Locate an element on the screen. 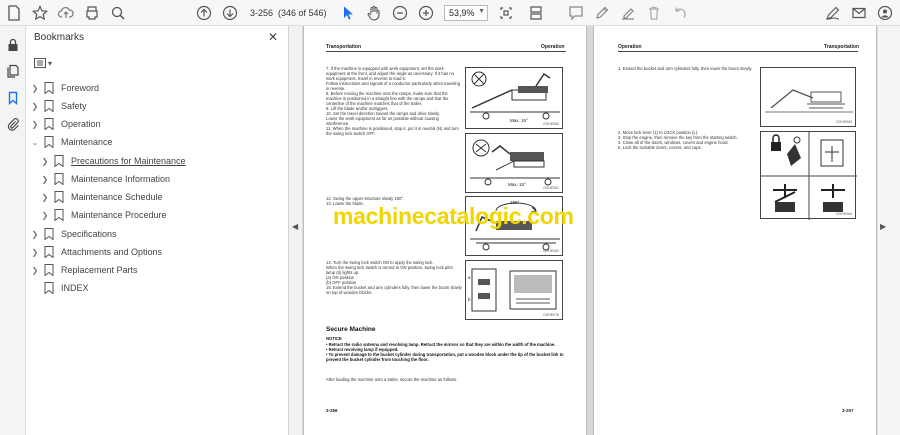  bookmark-replacement-parts: ❯ Replacement Parts is located at coordinates (84, 270).